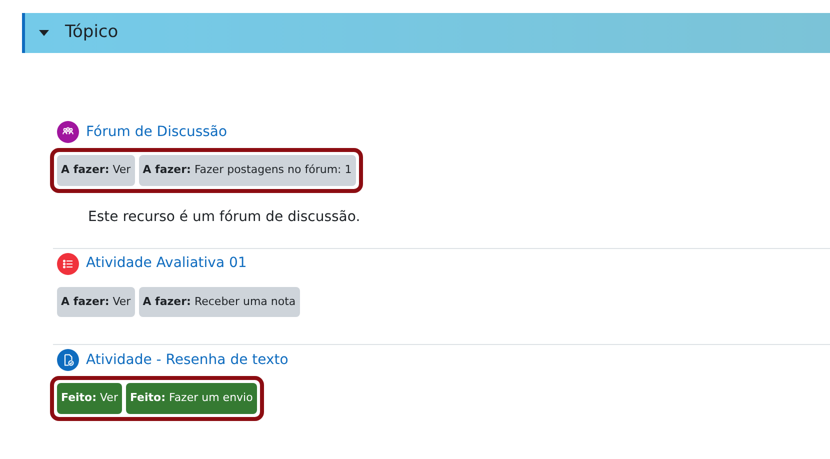  What do you see at coordinates (187, 360) in the screenshot?
I see `activity-link: Atividade - Resenha de texto` at bounding box center [187, 360].